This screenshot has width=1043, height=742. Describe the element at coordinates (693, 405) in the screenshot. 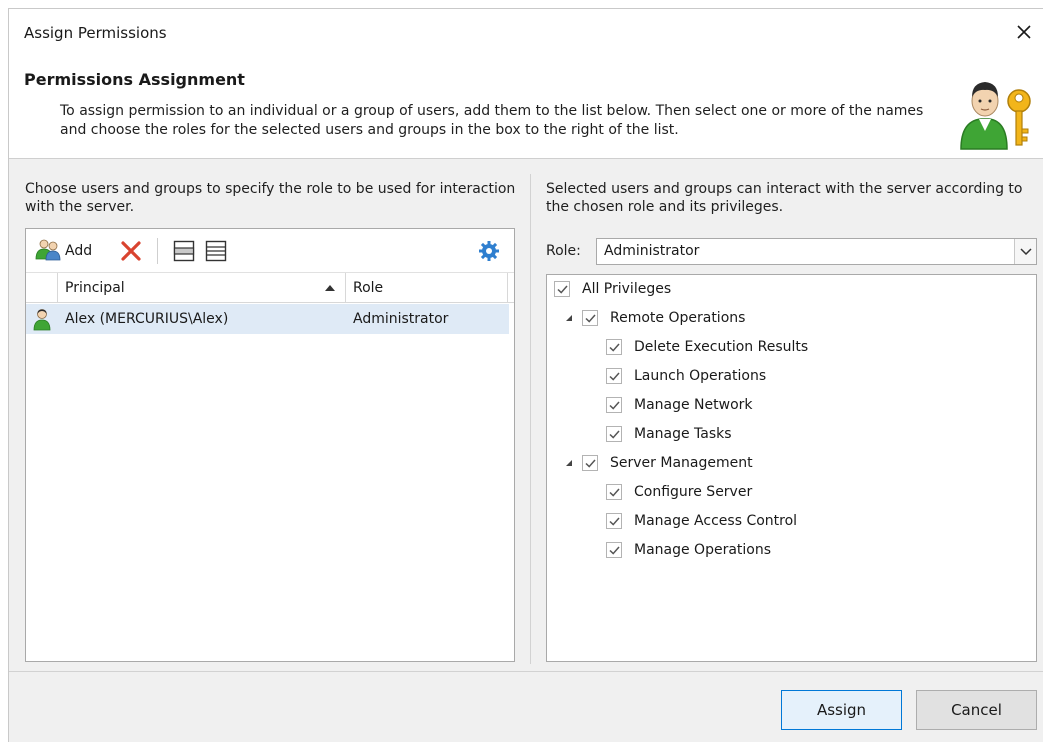

I see `tree-item-label: Manage Network` at that location.